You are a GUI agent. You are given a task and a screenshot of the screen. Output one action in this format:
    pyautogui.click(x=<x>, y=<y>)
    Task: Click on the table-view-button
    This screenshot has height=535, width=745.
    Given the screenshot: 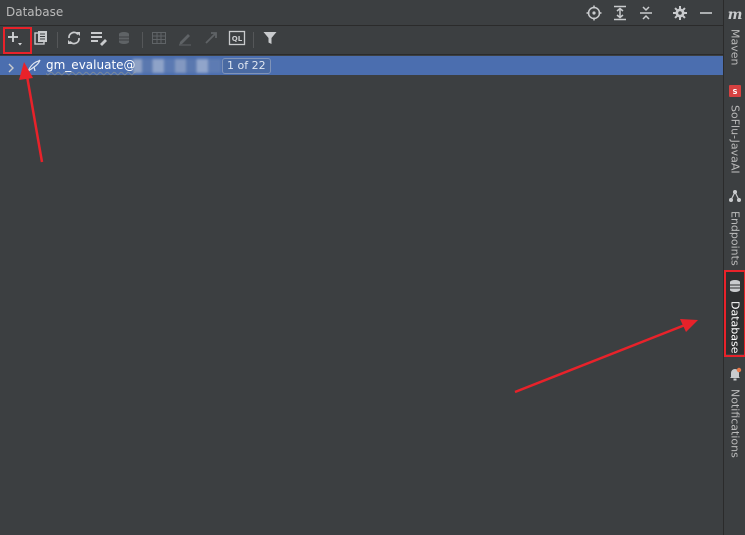 What is the action you would take?
    pyautogui.click(x=159, y=40)
    